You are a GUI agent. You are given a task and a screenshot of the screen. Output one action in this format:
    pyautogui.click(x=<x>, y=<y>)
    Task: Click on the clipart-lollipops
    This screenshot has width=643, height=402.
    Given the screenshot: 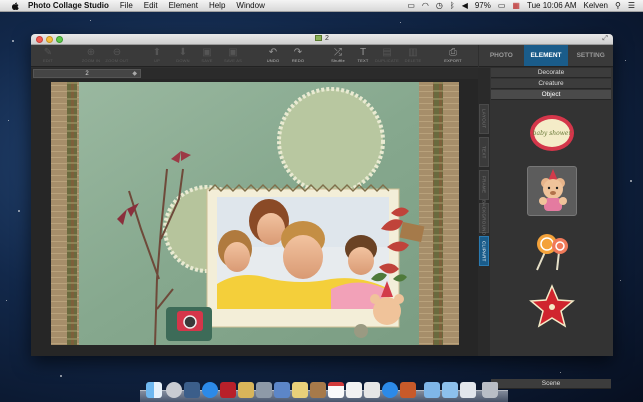 What is the action you would take?
    pyautogui.click(x=552, y=249)
    